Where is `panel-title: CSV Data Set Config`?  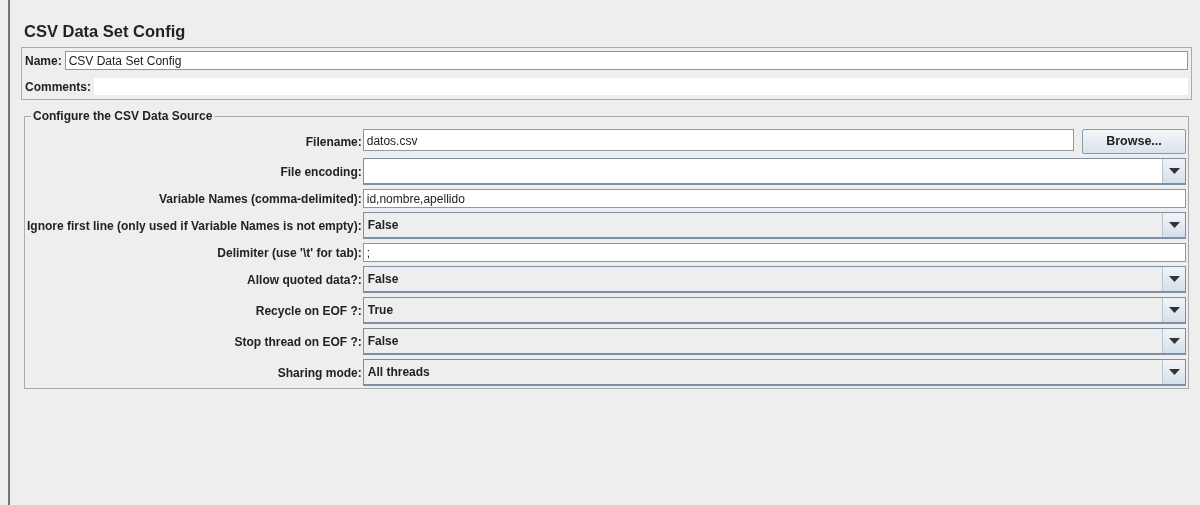 panel-title: CSV Data Set Config is located at coordinates (105, 31).